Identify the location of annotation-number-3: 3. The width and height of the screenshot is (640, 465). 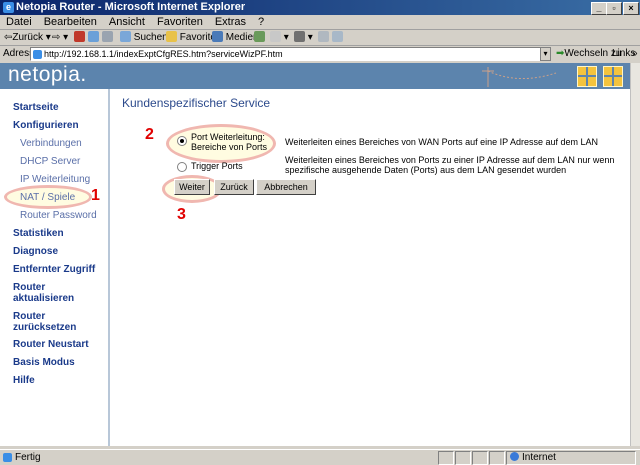
(181, 214).